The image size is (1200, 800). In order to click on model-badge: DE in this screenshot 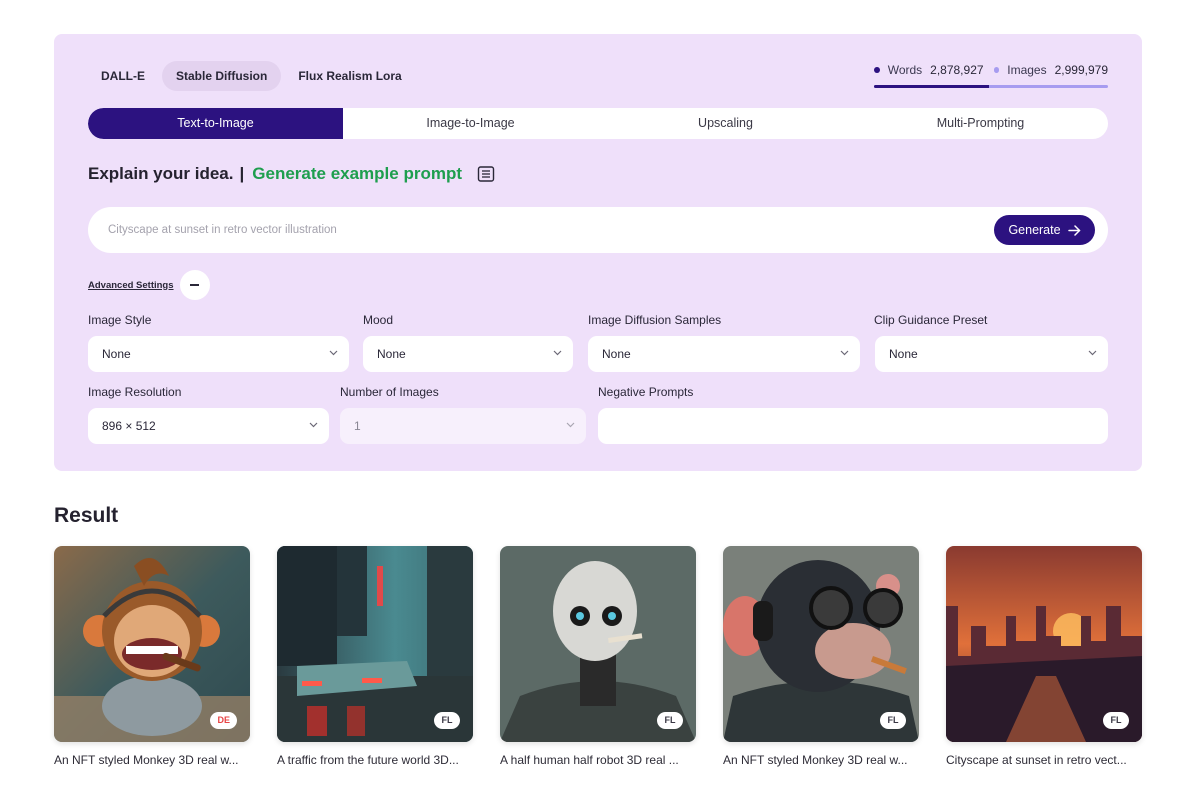, I will do `click(223, 720)`.